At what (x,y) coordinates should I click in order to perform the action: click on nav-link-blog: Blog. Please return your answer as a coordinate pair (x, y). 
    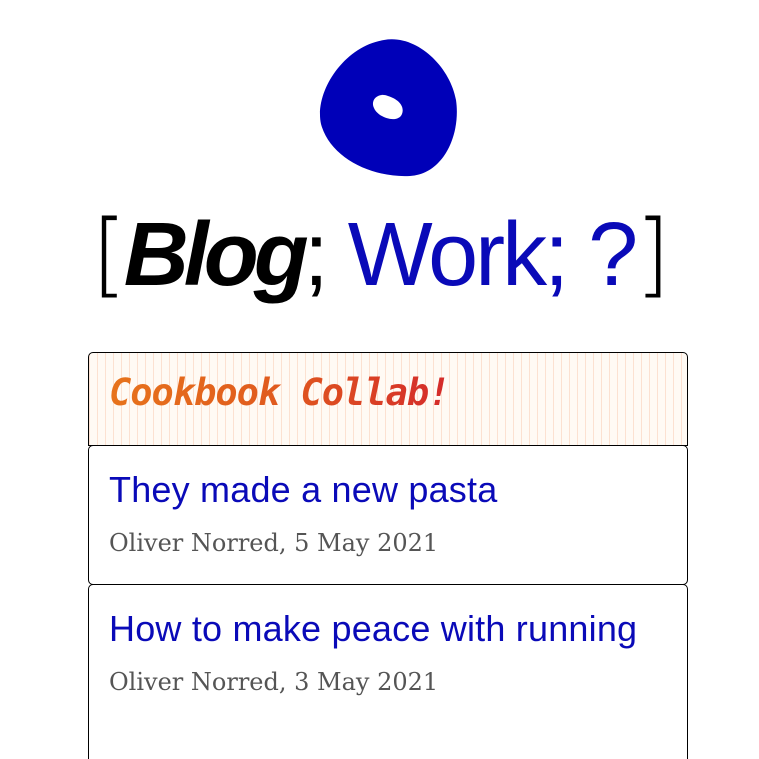
    Looking at the image, I should click on (216, 255).